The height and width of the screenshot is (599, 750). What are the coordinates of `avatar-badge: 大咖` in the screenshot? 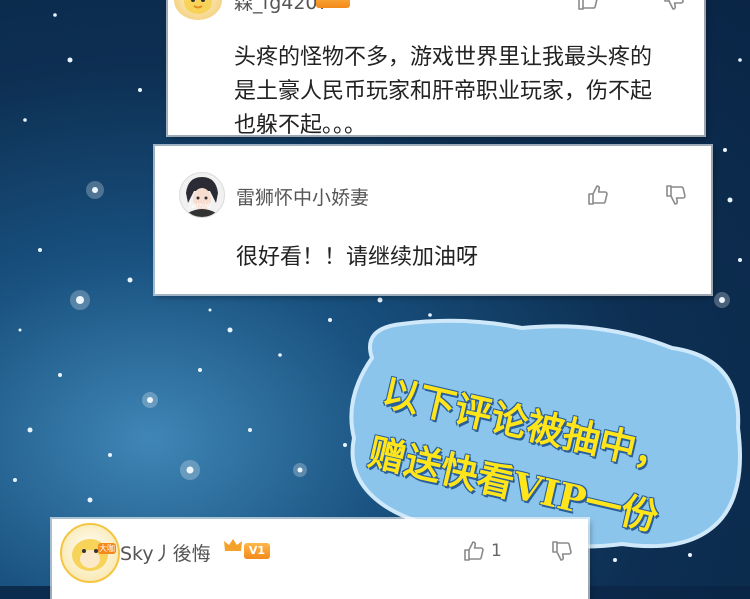 It's located at (107, 548).